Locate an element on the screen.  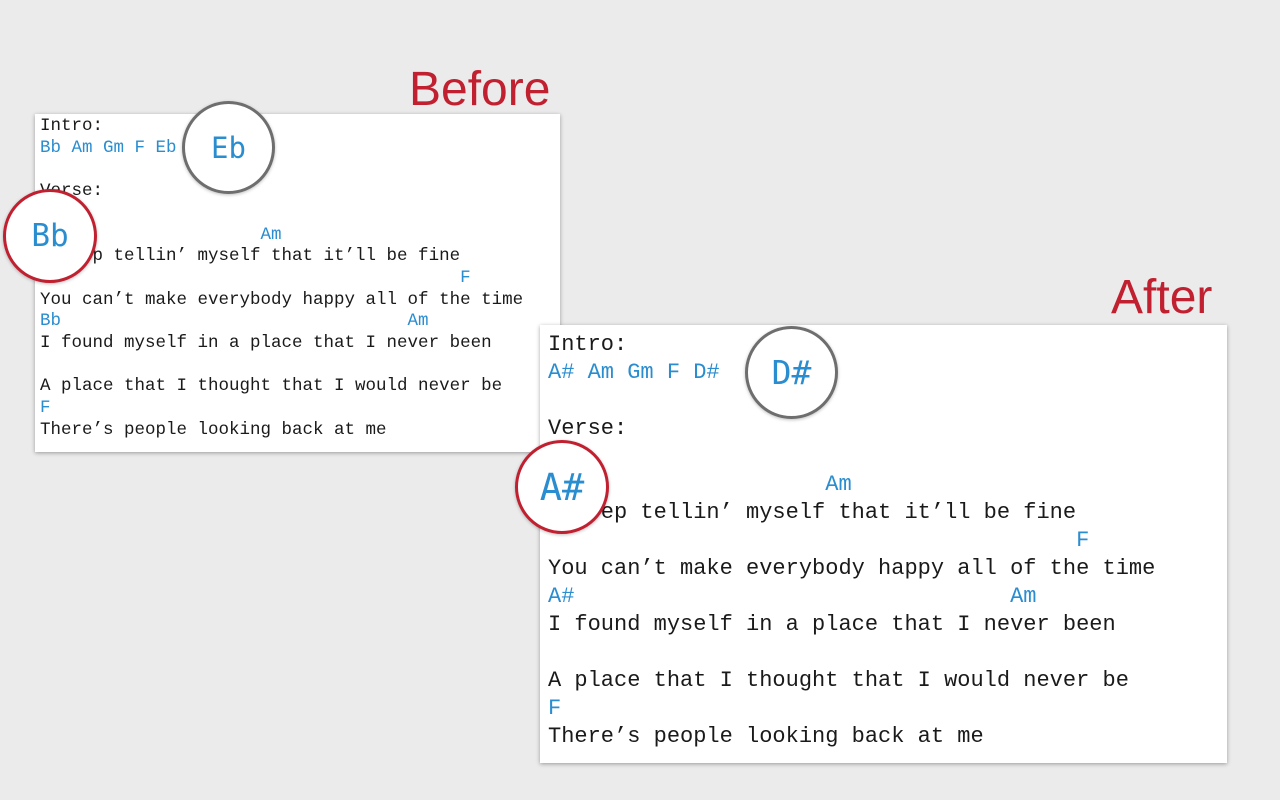
lyric-line: Verse: is located at coordinates (588, 428).